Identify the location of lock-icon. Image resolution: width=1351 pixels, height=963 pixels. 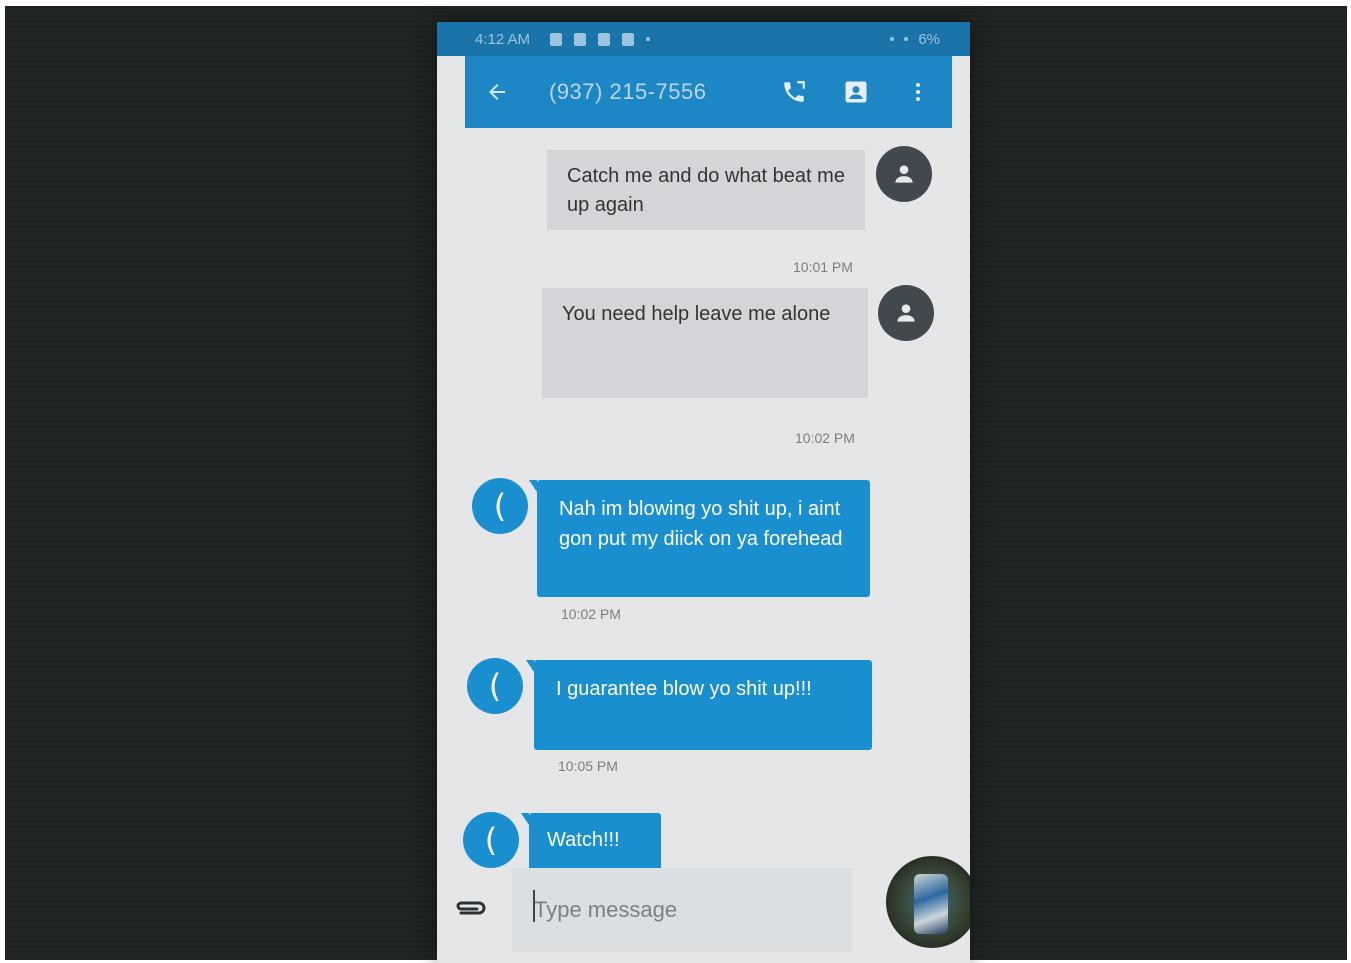
(556, 39).